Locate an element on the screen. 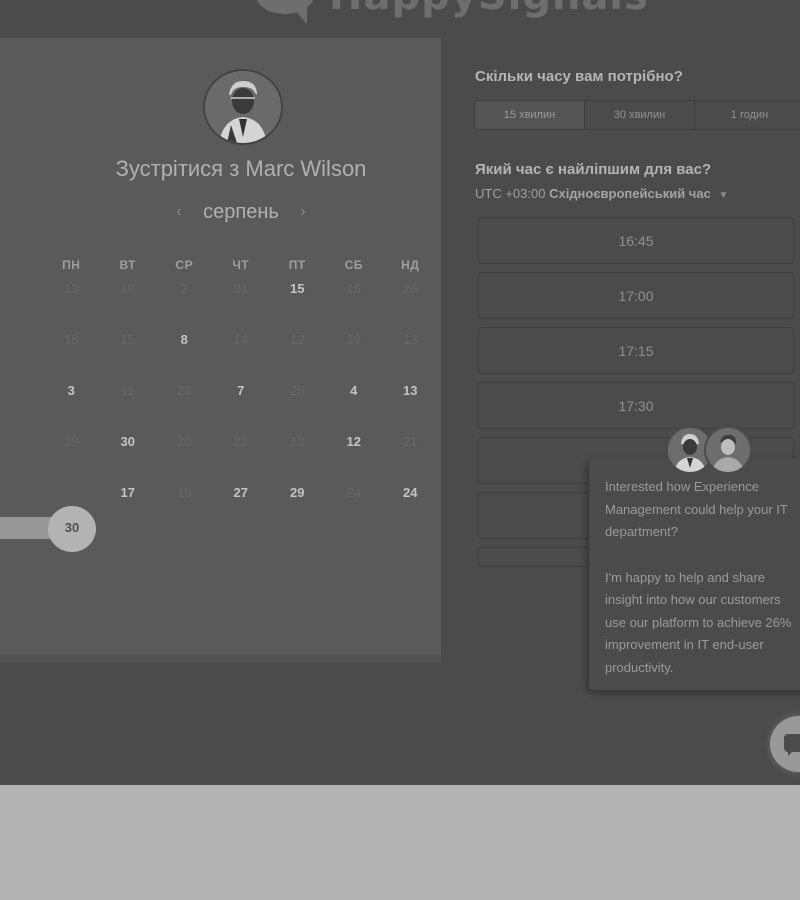 Image resolution: width=800 pixels, height=900 pixels. duration-tabs: 15 хвилин 30 хвилин 1 годин is located at coordinates (637, 115).